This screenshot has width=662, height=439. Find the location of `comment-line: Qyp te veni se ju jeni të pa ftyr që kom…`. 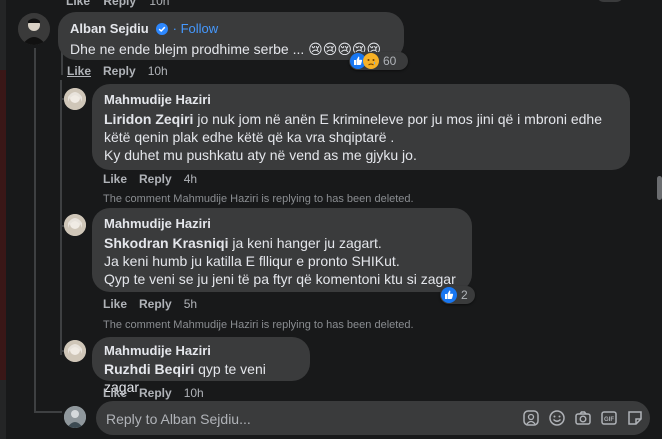

comment-line: Qyp te veni se ju jeni të pa ftyr që kom… is located at coordinates (280, 279).